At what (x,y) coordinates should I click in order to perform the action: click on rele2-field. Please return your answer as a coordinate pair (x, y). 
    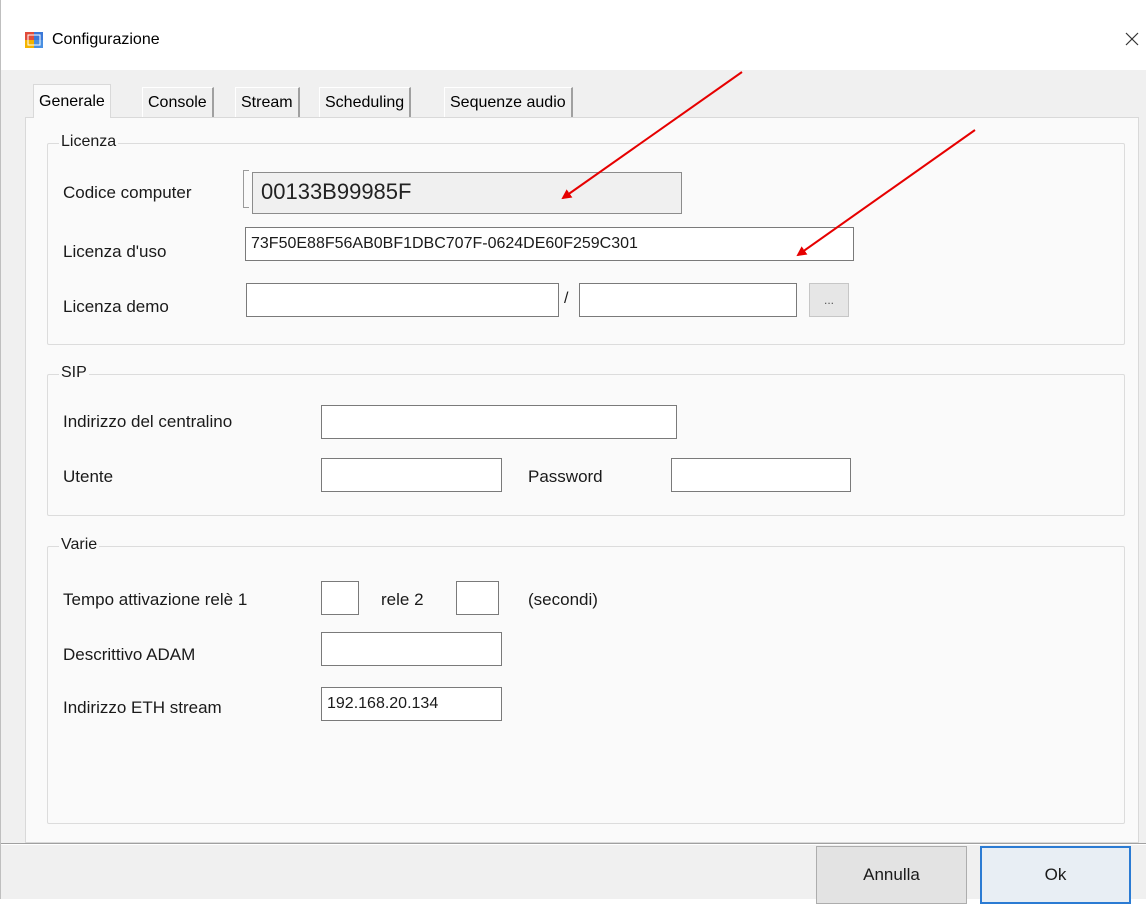
    Looking at the image, I should click on (477, 598).